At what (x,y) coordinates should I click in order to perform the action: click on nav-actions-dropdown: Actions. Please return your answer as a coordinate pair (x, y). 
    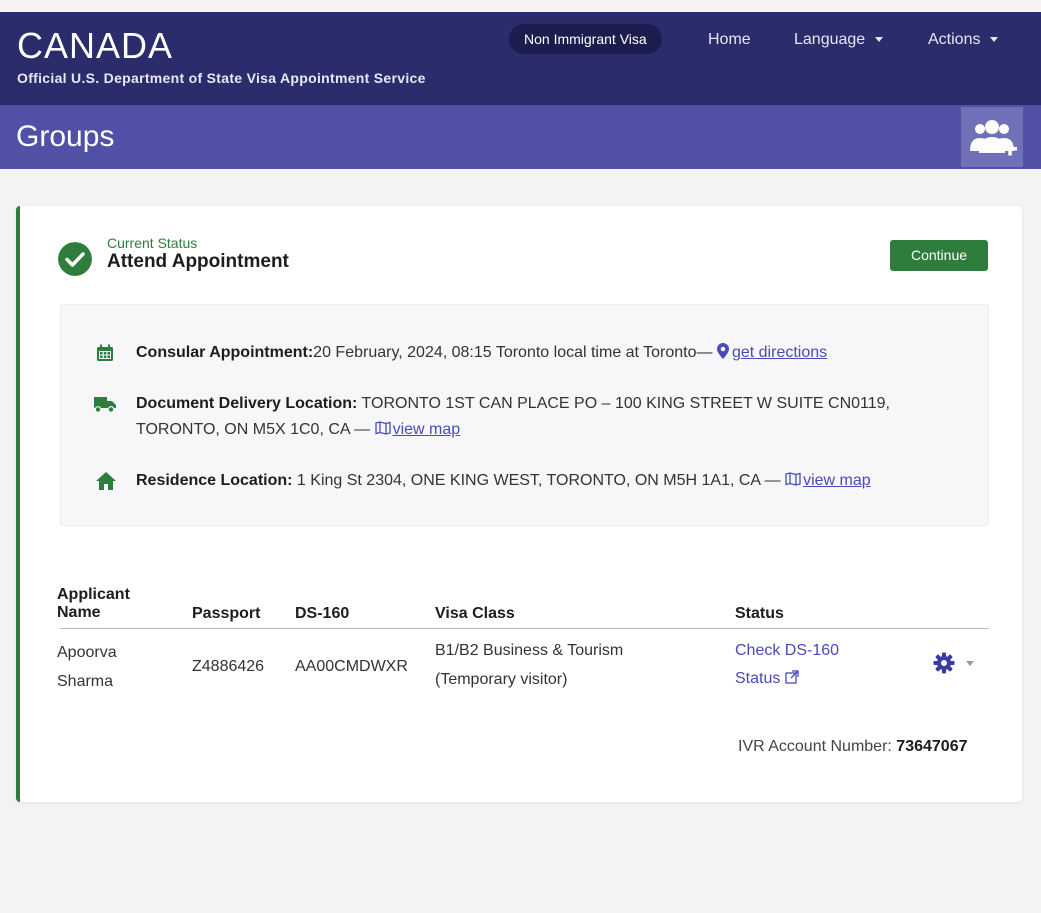
    Looking at the image, I should click on (963, 40).